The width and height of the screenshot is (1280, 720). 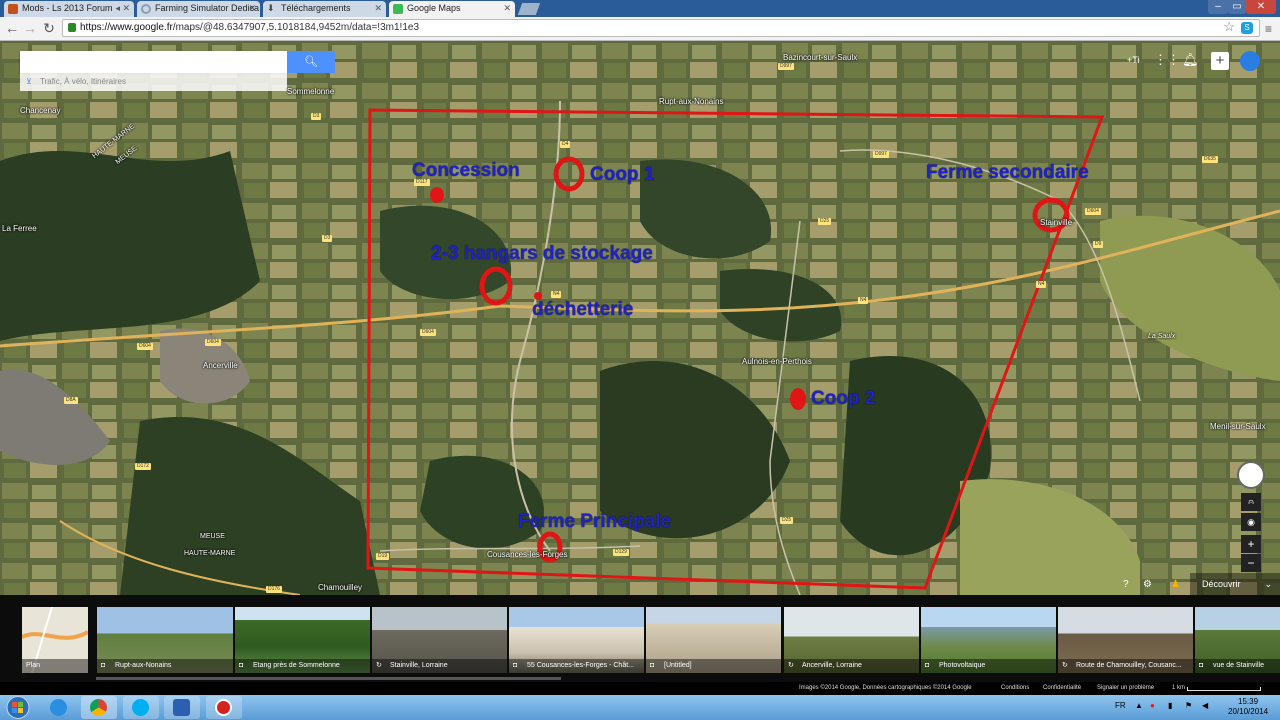 I want to click on new-tab-button, so click(x=529, y=9).